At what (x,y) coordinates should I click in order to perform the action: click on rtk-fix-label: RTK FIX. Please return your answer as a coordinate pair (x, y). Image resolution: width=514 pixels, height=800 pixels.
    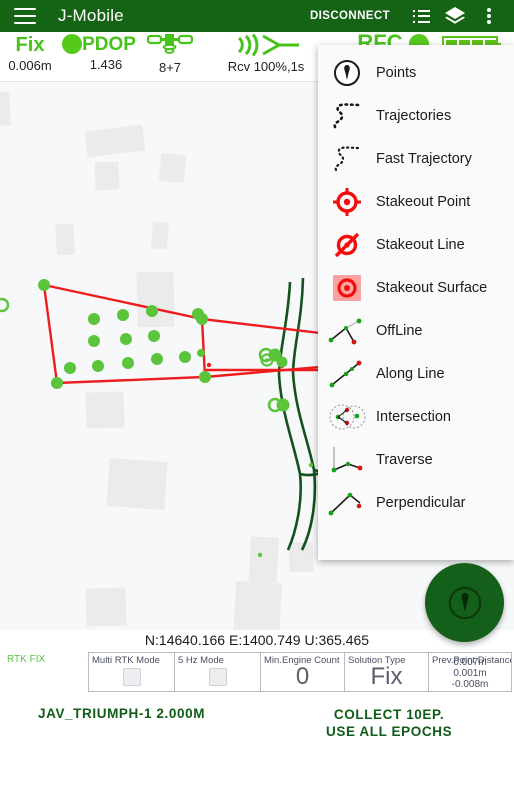
    Looking at the image, I should click on (26, 659).